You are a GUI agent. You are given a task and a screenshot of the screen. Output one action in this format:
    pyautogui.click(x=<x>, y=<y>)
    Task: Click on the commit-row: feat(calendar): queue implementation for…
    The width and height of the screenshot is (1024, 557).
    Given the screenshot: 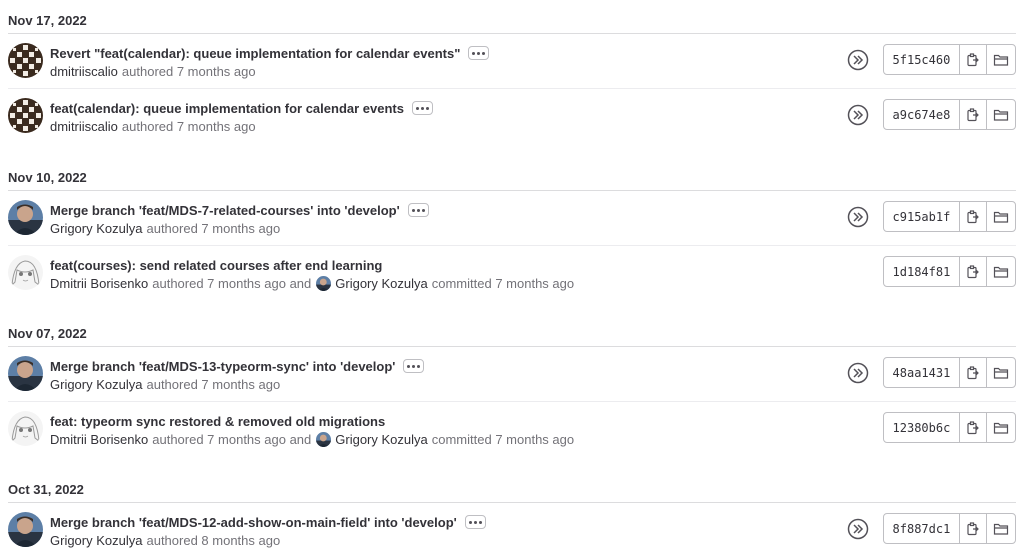 What is the action you would take?
    pyautogui.click(x=512, y=116)
    